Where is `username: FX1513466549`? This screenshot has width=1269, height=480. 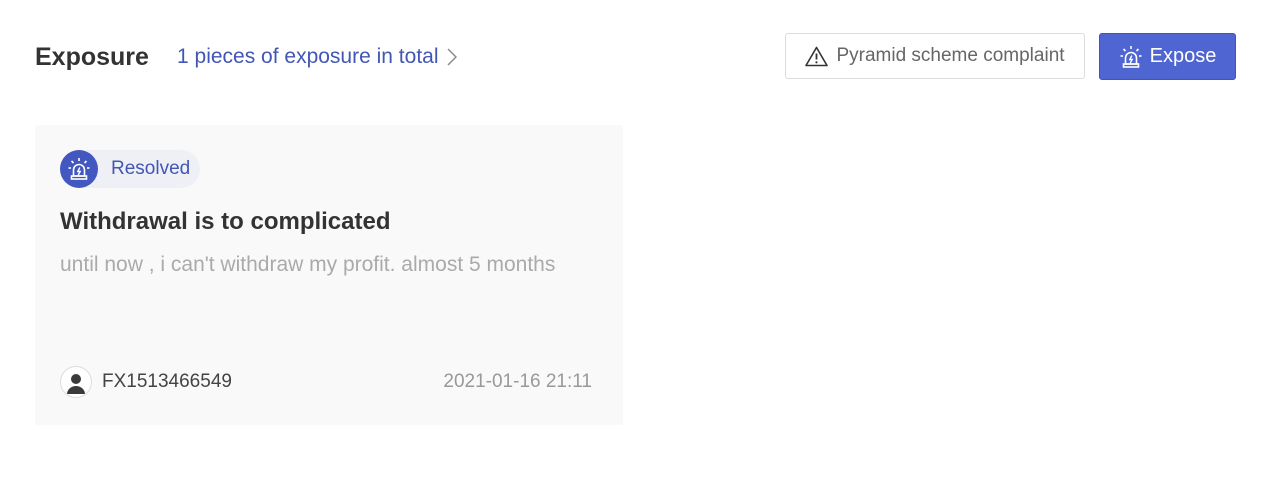
username: FX1513466549 is located at coordinates (167, 381).